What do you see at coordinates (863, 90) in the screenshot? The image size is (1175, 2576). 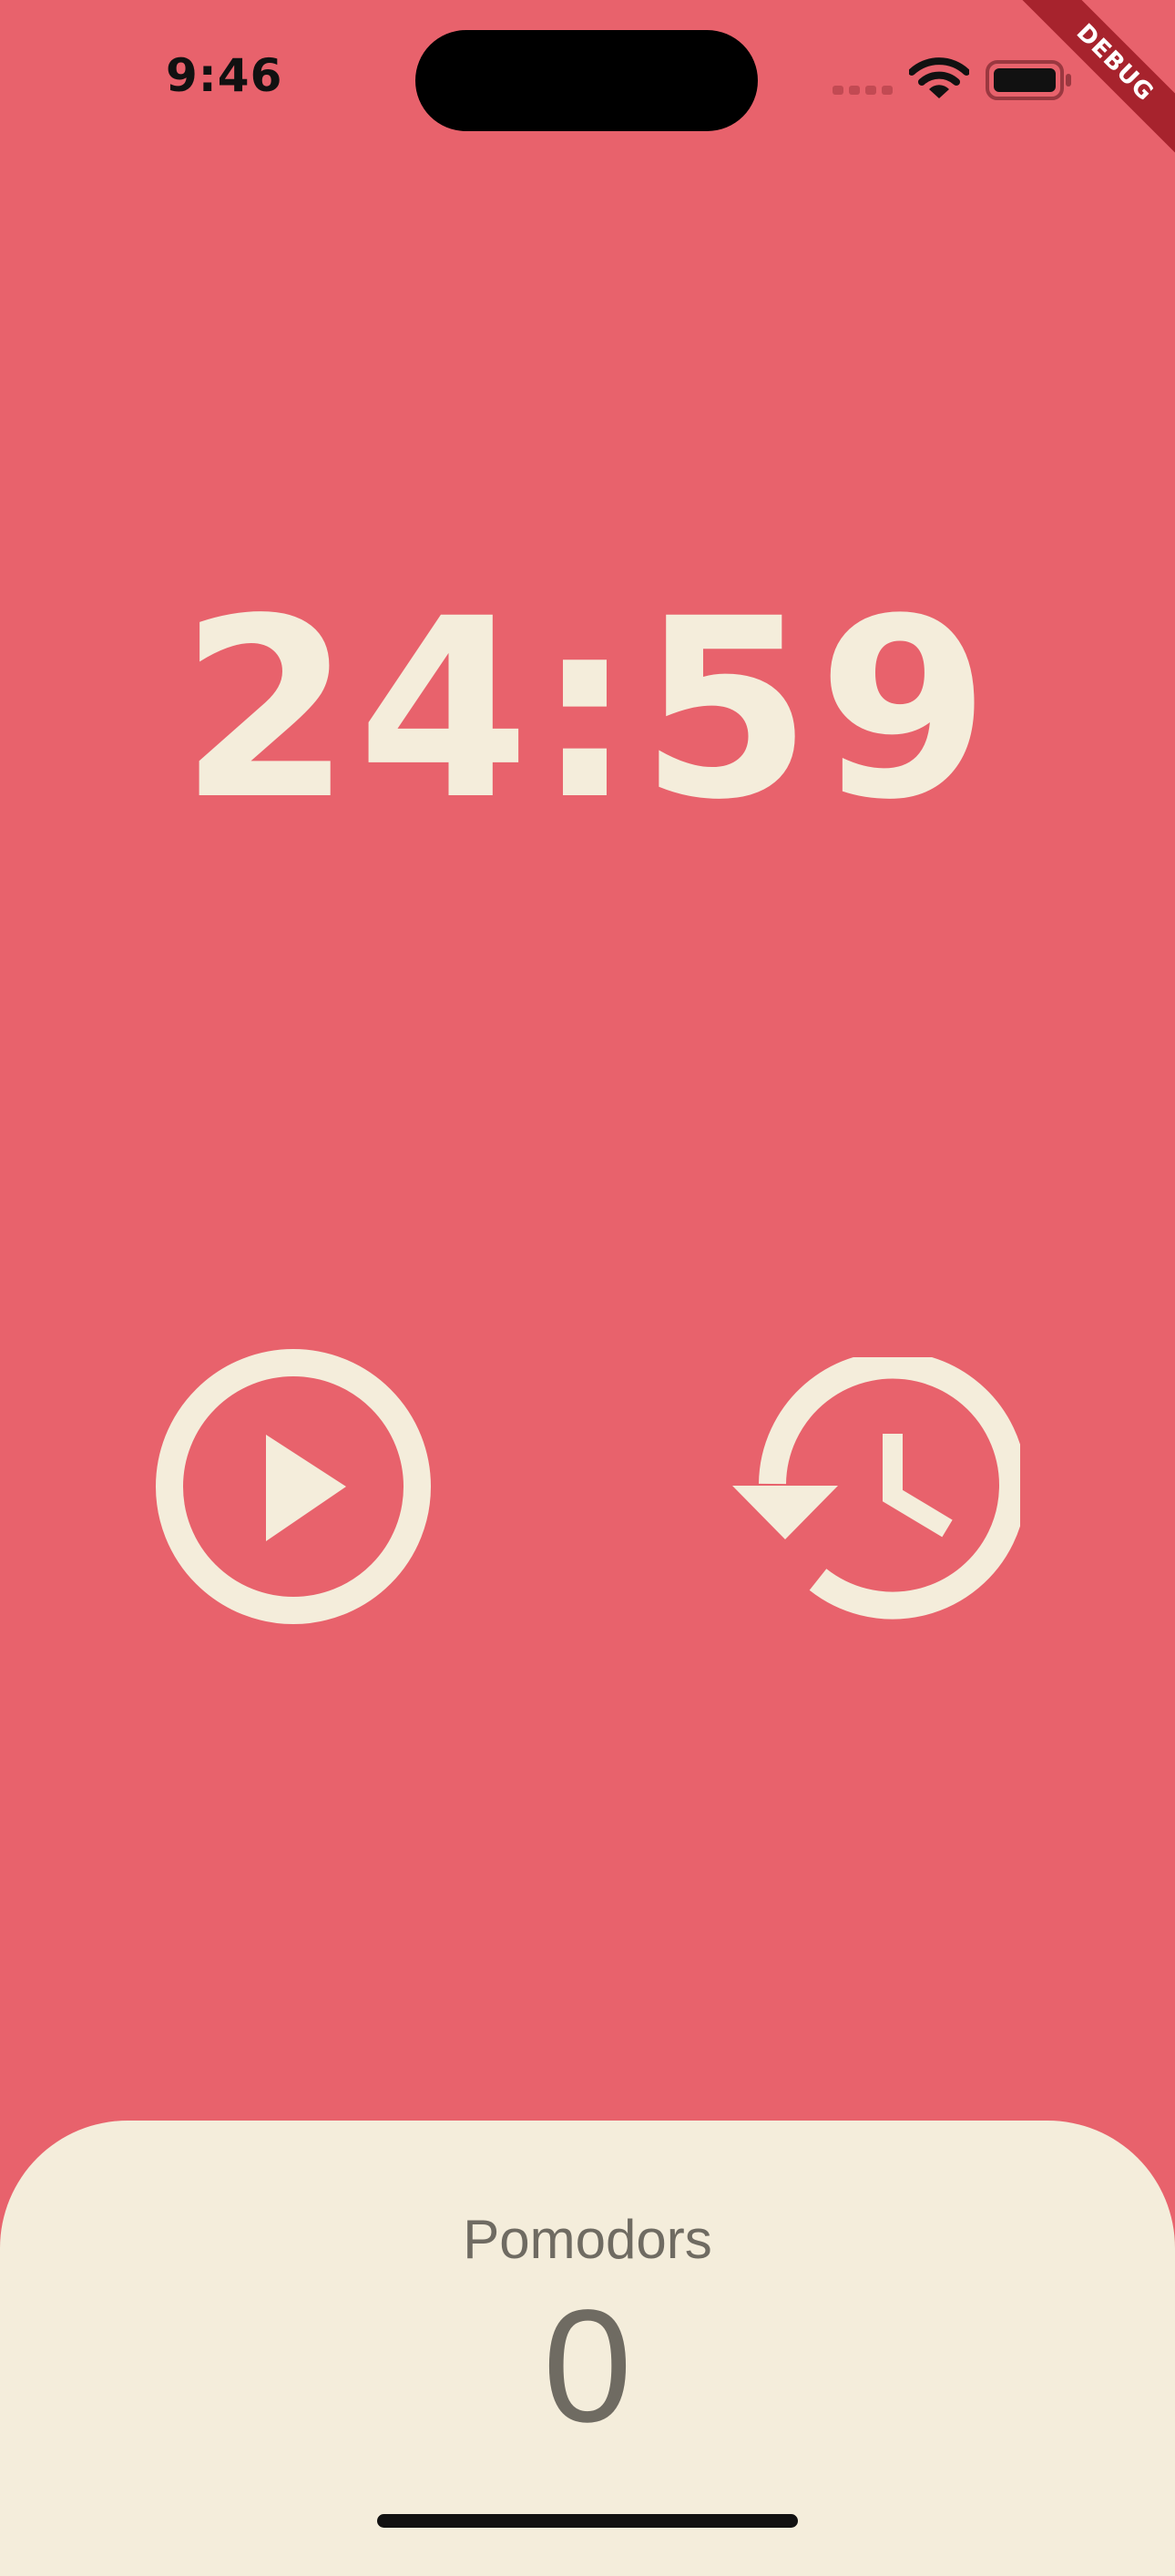 I see `signal-icon` at bounding box center [863, 90].